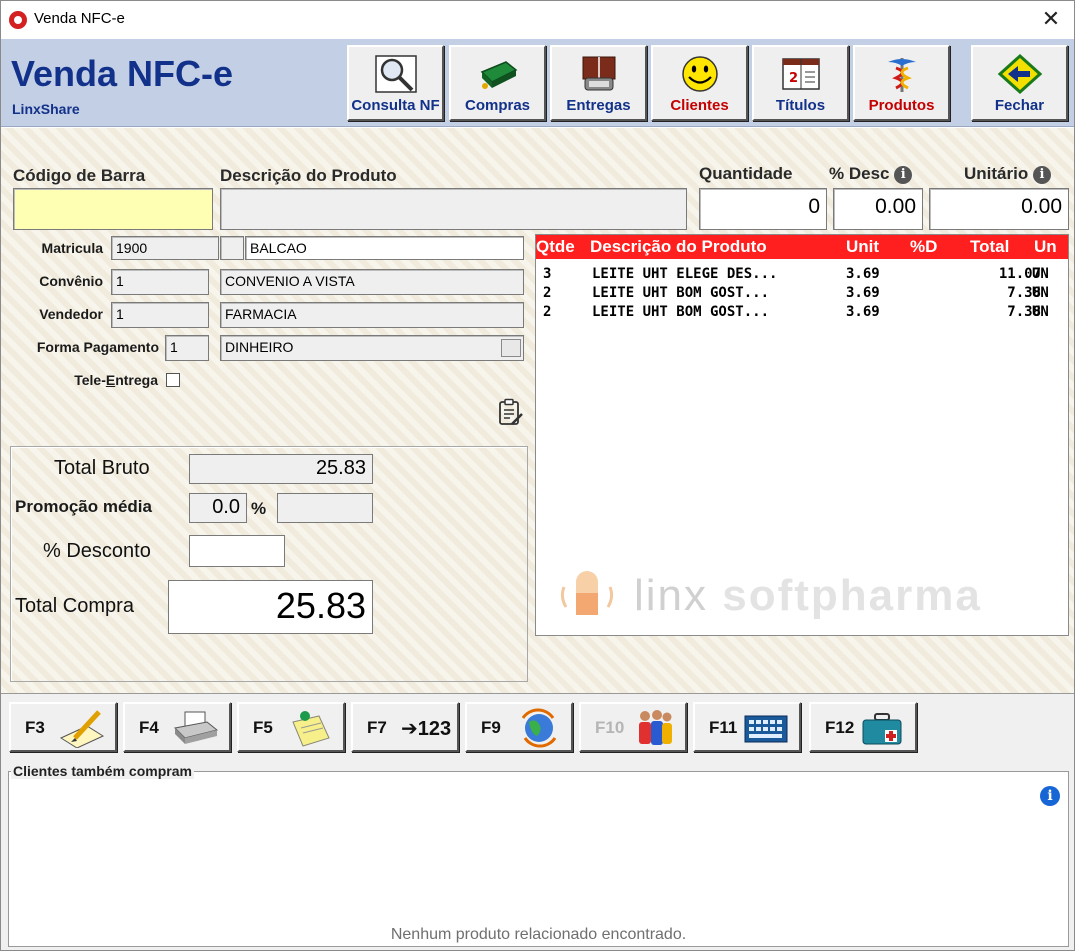  What do you see at coordinates (519, 727) in the screenshot?
I see `f9-button: F9` at bounding box center [519, 727].